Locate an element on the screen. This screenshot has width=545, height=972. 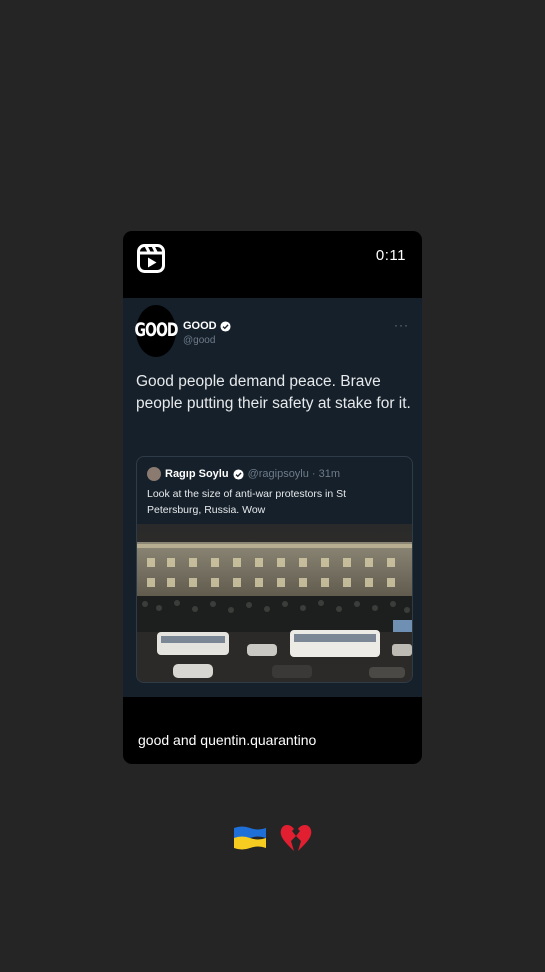
reels-icon is located at coordinates (151, 258).